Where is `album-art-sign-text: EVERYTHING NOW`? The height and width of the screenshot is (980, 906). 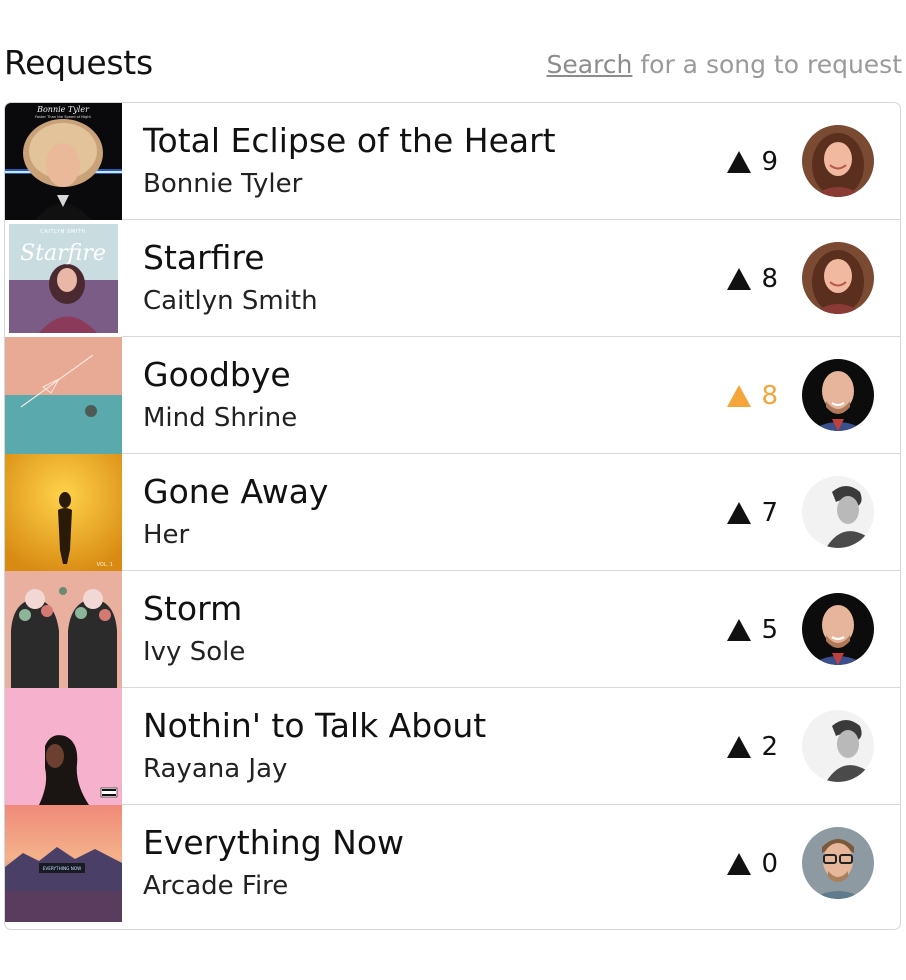 album-art-sign-text: EVERYTHING NOW is located at coordinates (62, 868).